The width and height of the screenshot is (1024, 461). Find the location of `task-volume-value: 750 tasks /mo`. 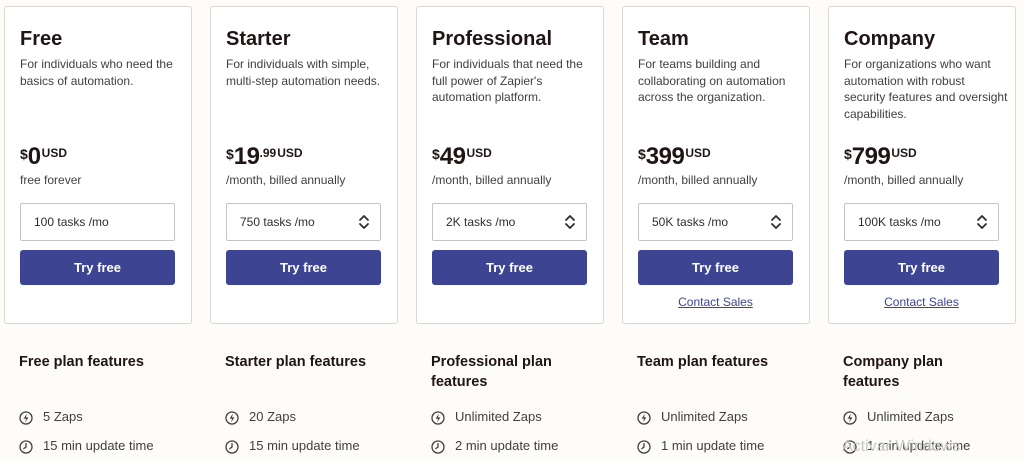

task-volume-value: 750 tasks /mo is located at coordinates (277, 222).